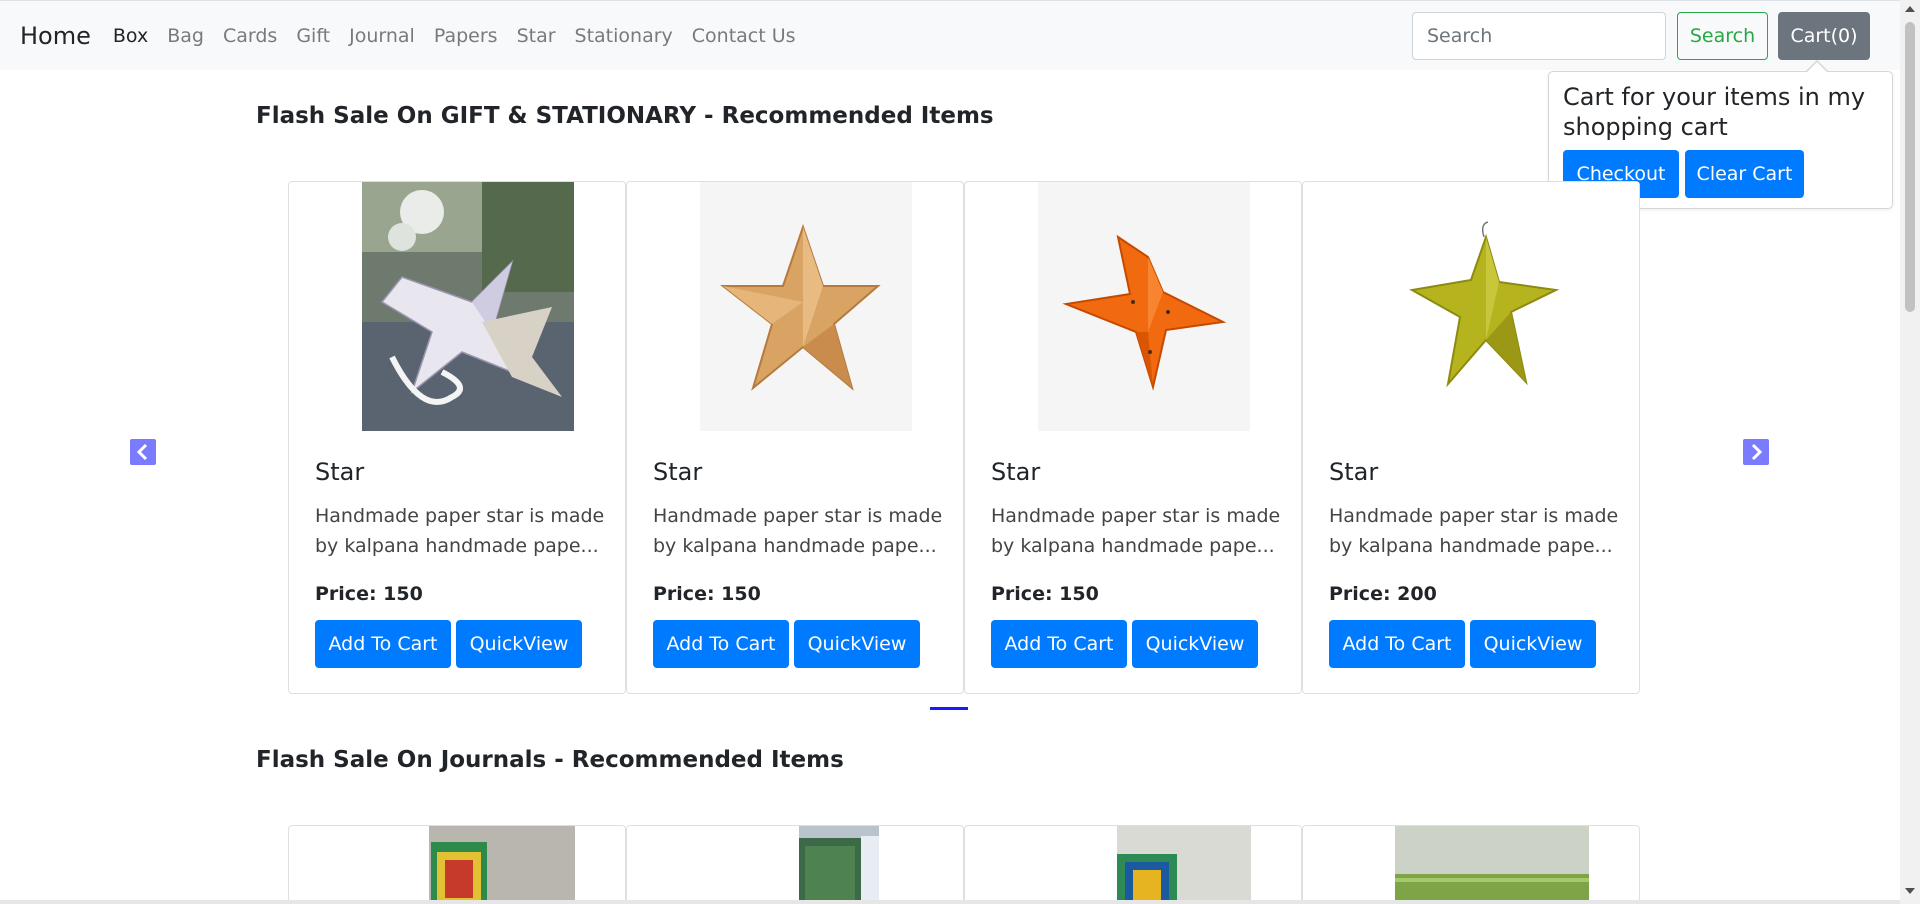  What do you see at coordinates (950, 902) in the screenshot?
I see `bottom-divider` at bounding box center [950, 902].